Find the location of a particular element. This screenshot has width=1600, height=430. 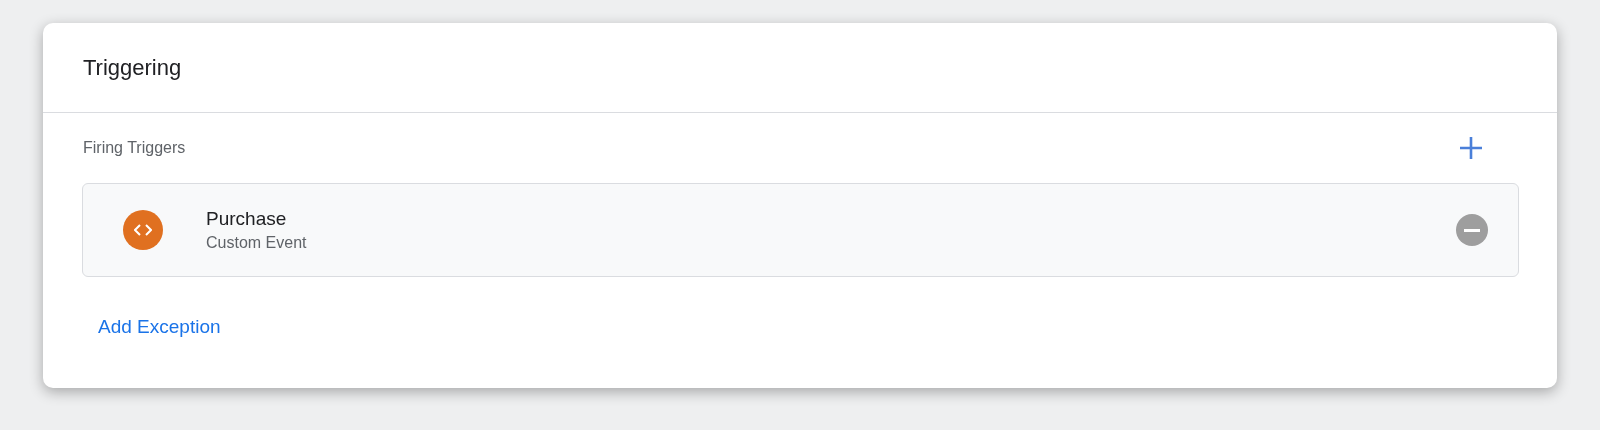

code-icon is located at coordinates (143, 230).